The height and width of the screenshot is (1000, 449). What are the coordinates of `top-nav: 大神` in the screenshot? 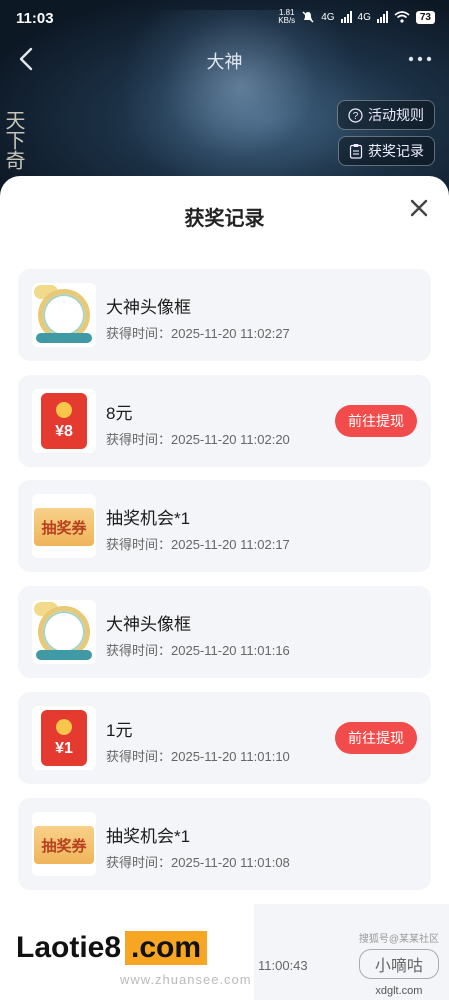 It's located at (224, 60).